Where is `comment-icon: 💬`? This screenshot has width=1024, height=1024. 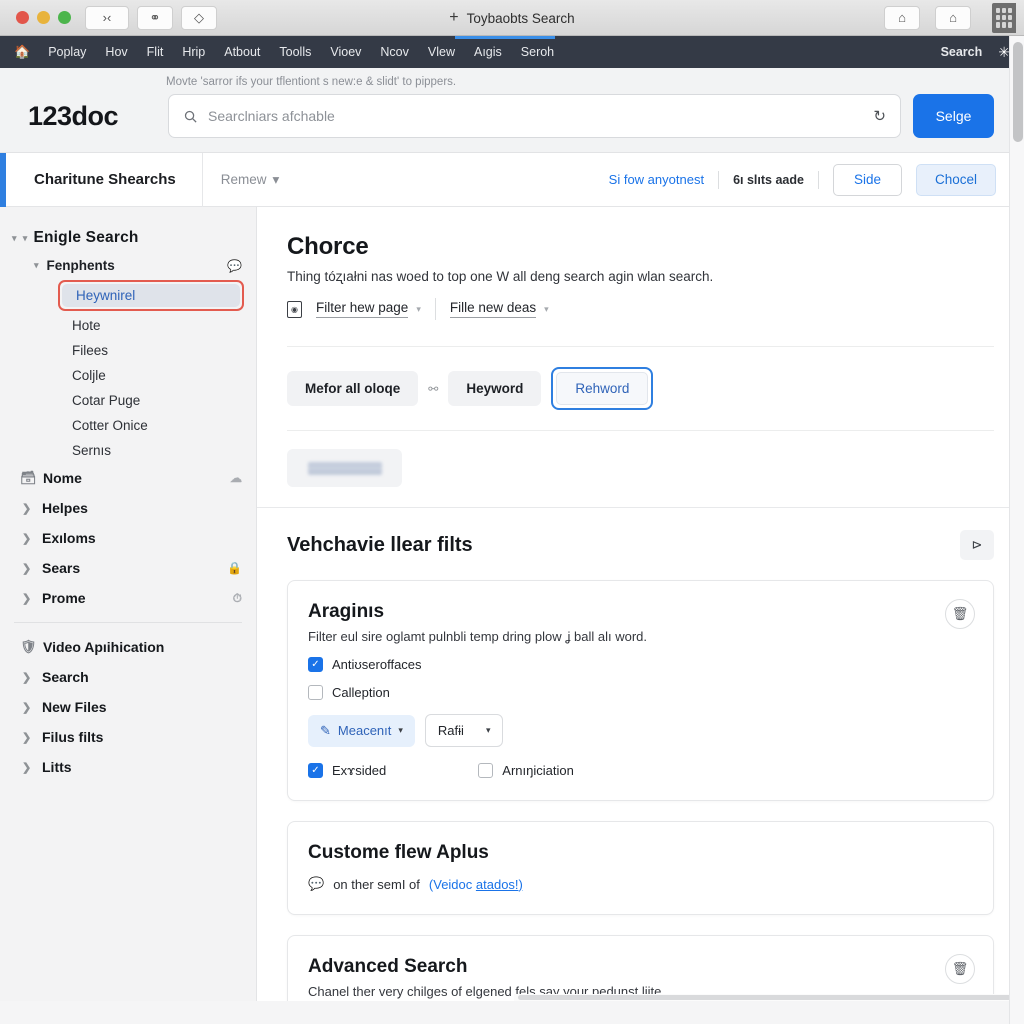
comment-icon: 💬 is located at coordinates (234, 266).